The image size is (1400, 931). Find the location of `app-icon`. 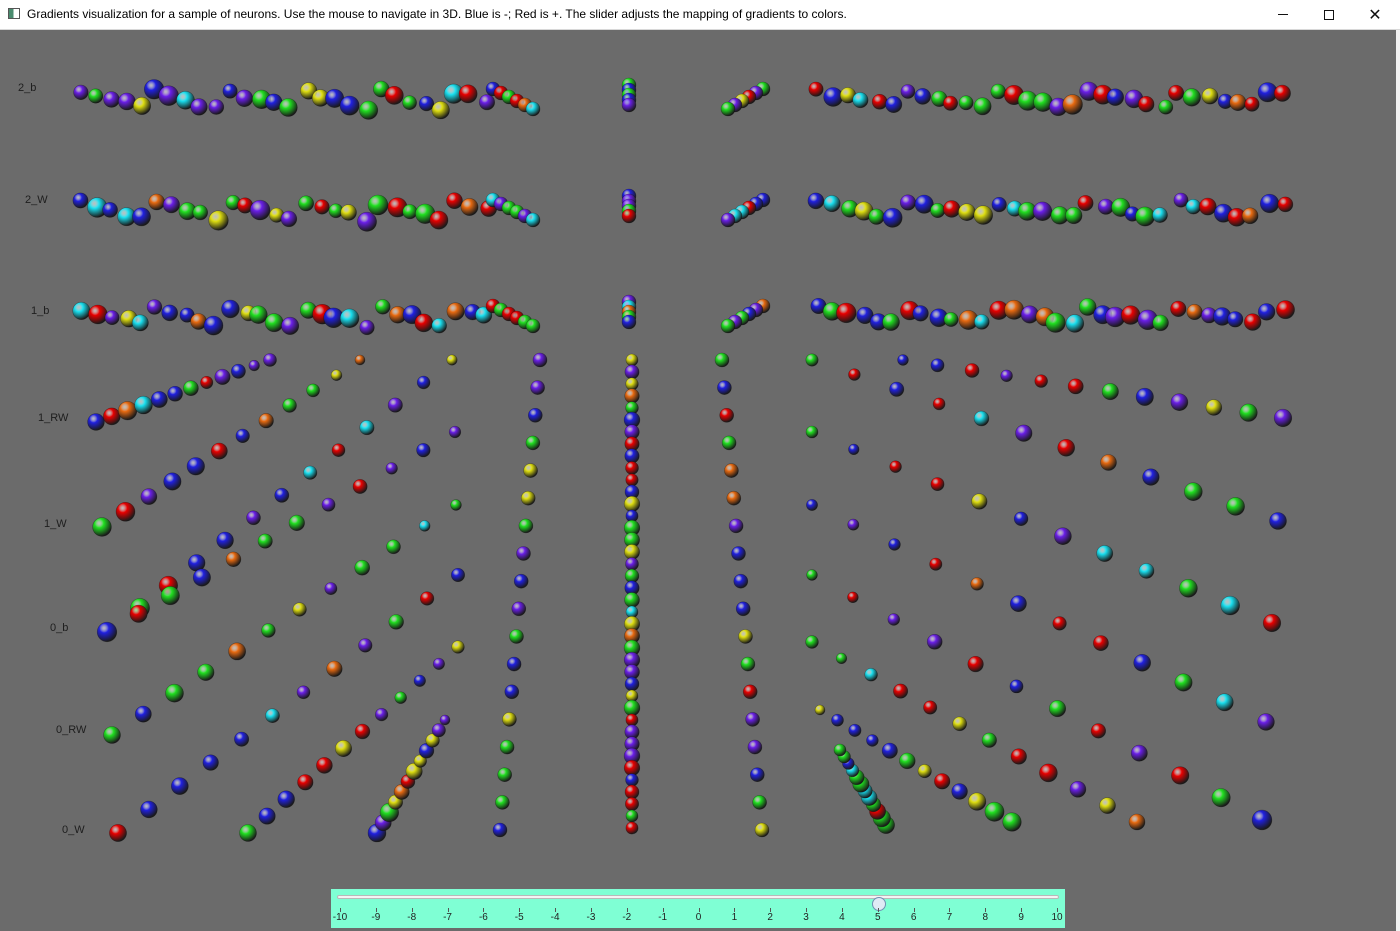

app-icon is located at coordinates (14, 13).